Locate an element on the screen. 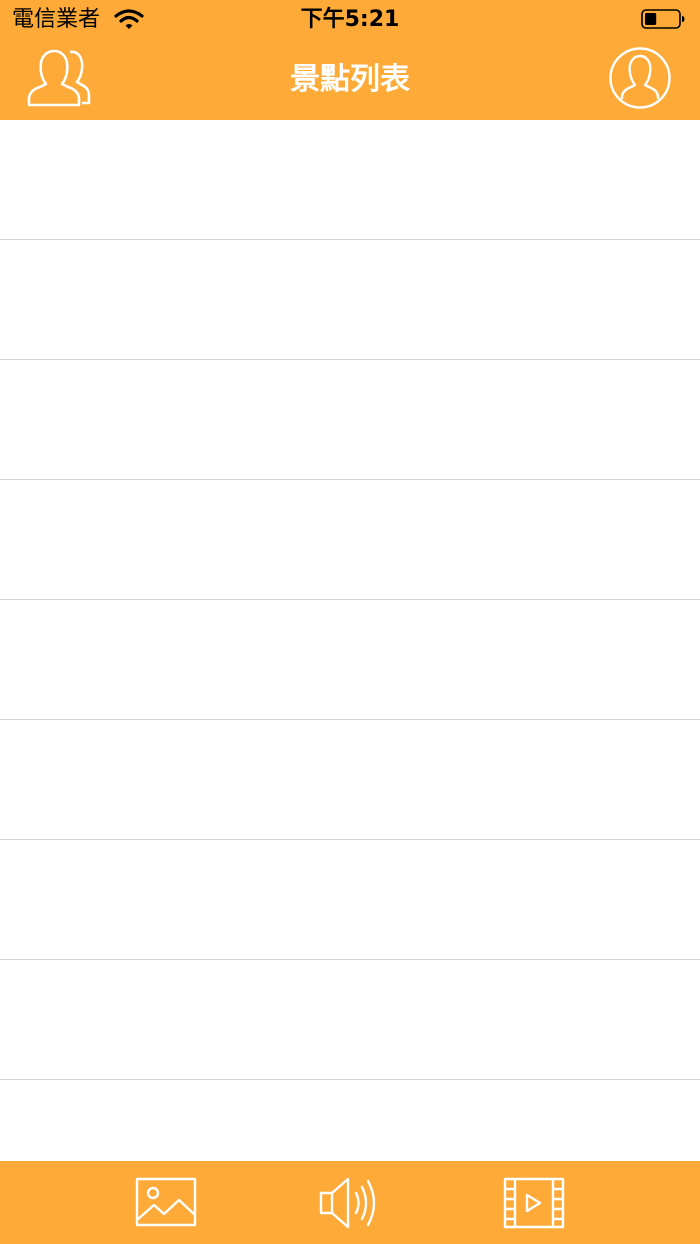 The width and height of the screenshot is (700, 1244). video-icon is located at coordinates (534, 1203).